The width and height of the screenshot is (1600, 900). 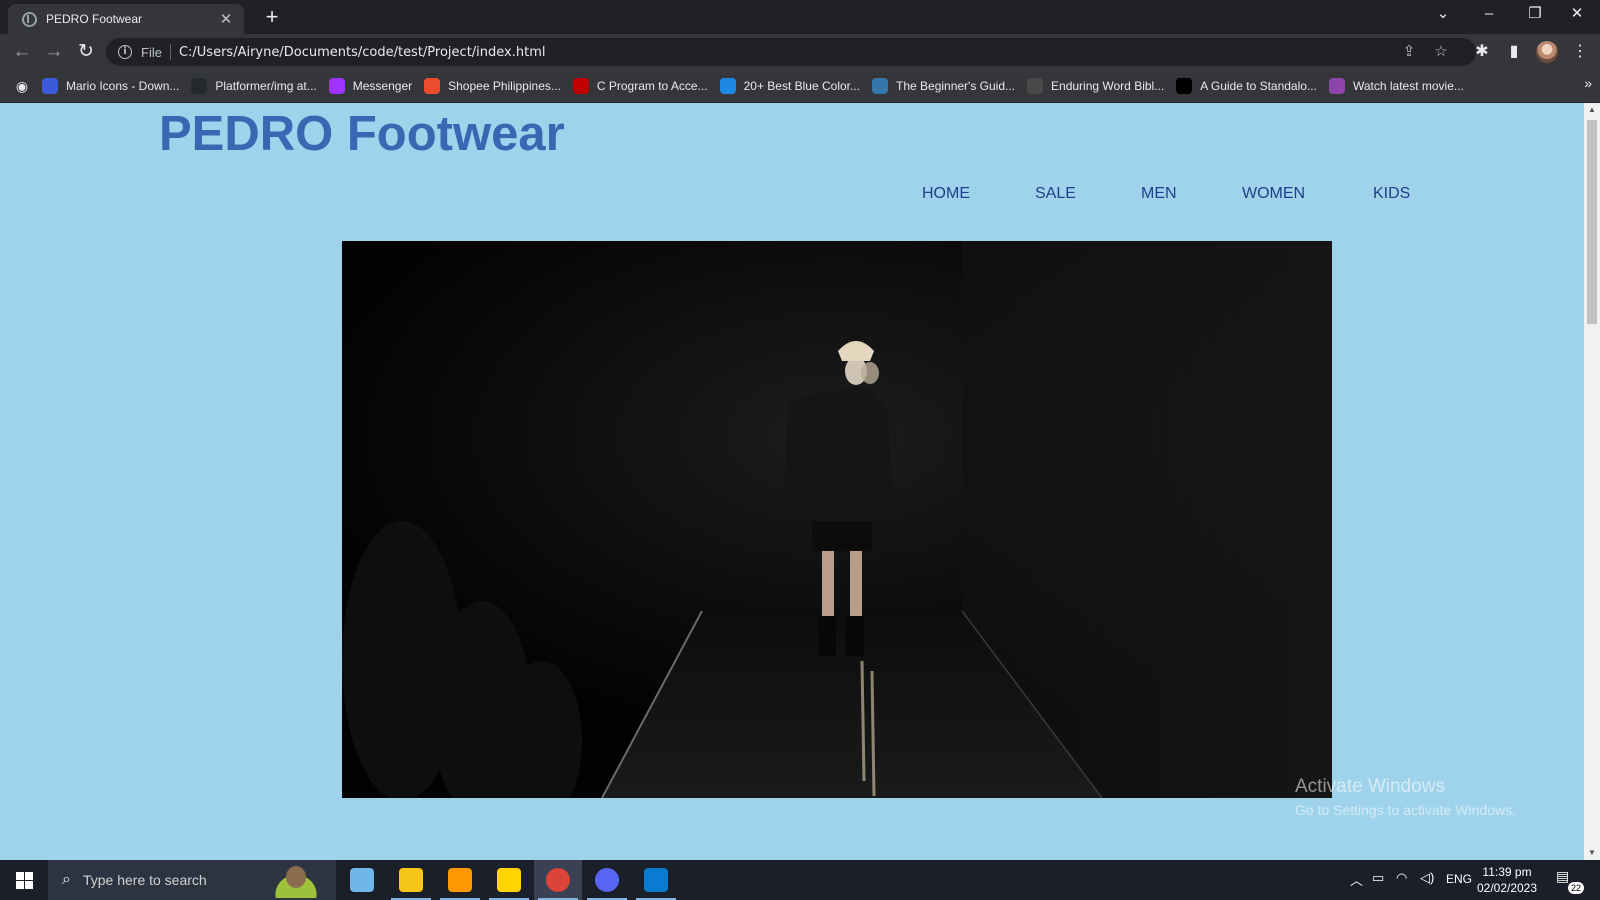 What do you see at coordinates (1184, 85) in the screenshot?
I see `medium-icon` at bounding box center [1184, 85].